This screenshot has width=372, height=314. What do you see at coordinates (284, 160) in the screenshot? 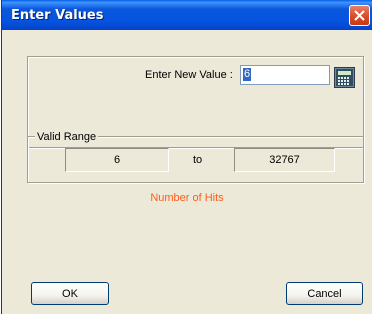
I see `range-max-value: 32767` at bounding box center [284, 160].